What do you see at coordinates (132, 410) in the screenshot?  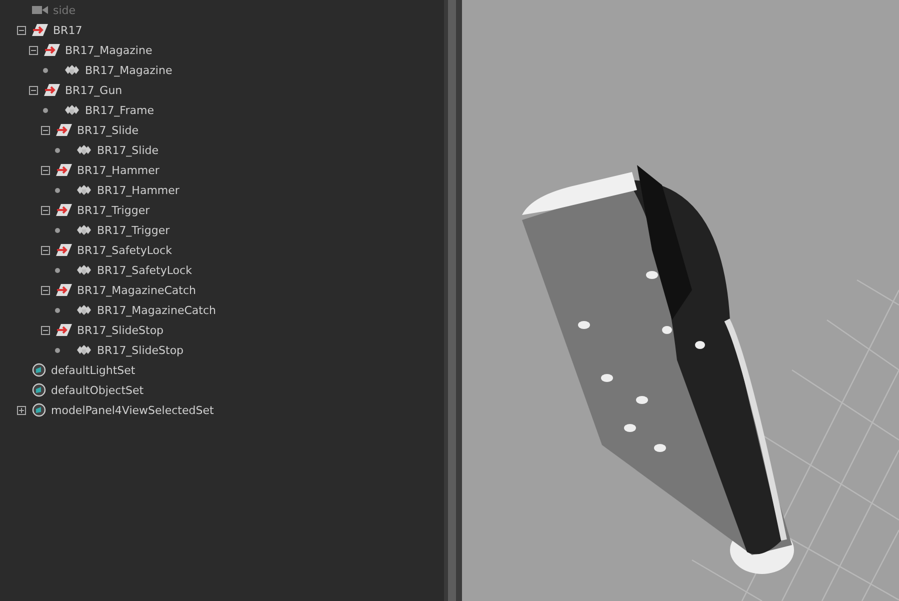 I see `outliner-item: modelPanel4ViewSelectedSet` at bounding box center [132, 410].